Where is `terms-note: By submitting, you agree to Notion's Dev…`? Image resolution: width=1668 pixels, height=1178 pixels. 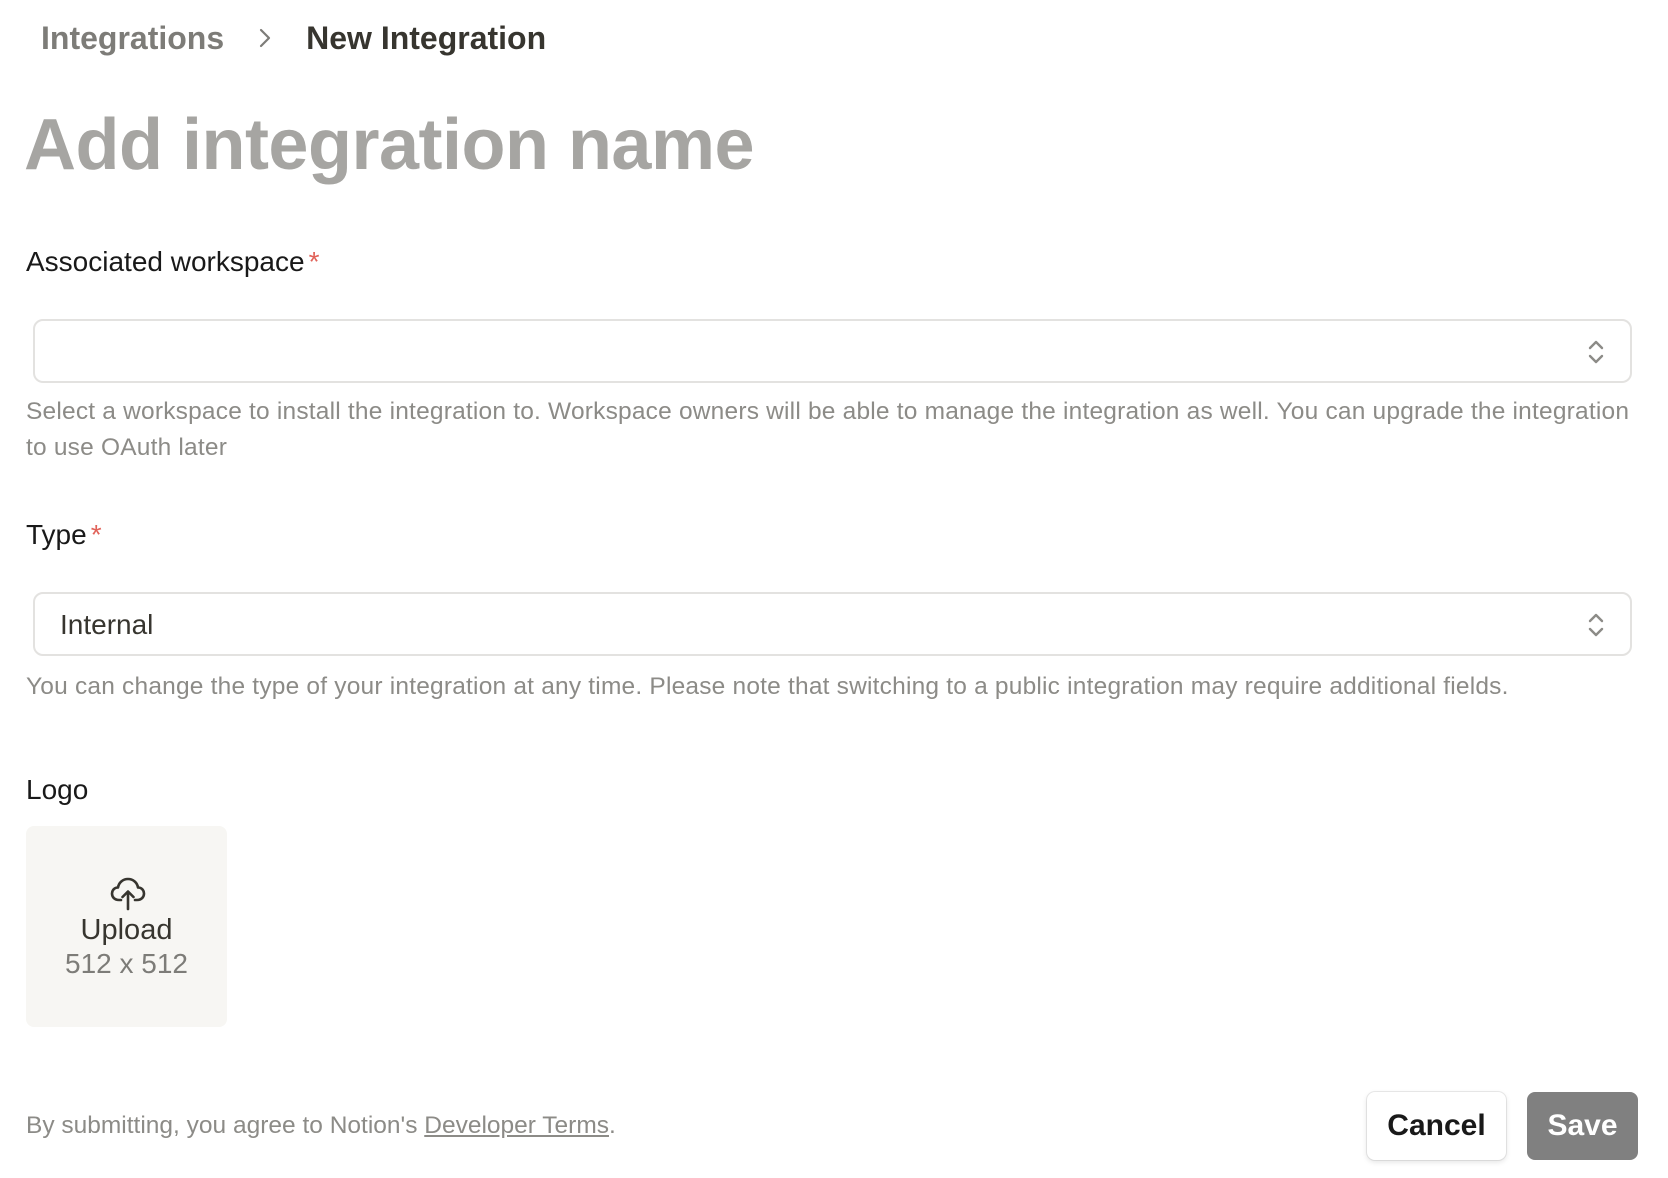 terms-note: By submitting, you agree to Notion's Dev… is located at coordinates (321, 1126).